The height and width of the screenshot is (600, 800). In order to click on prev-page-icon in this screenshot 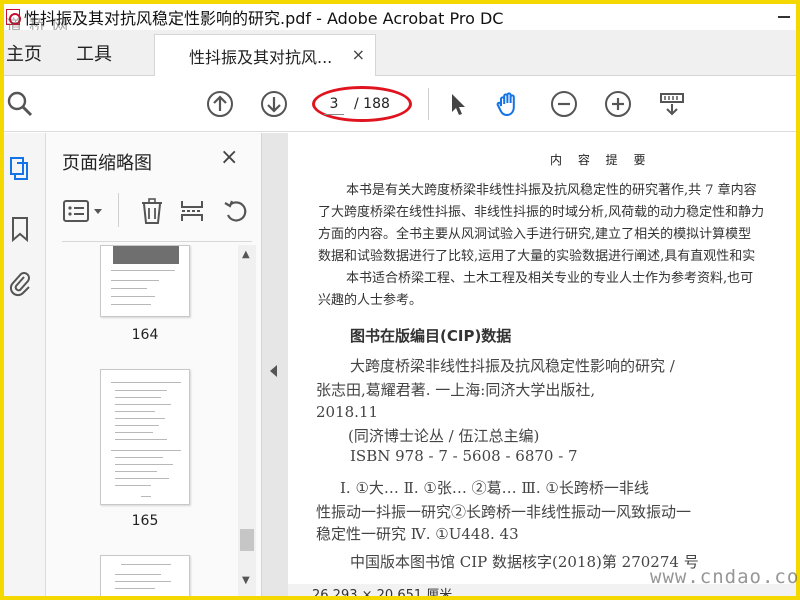, I will do `click(220, 104)`.